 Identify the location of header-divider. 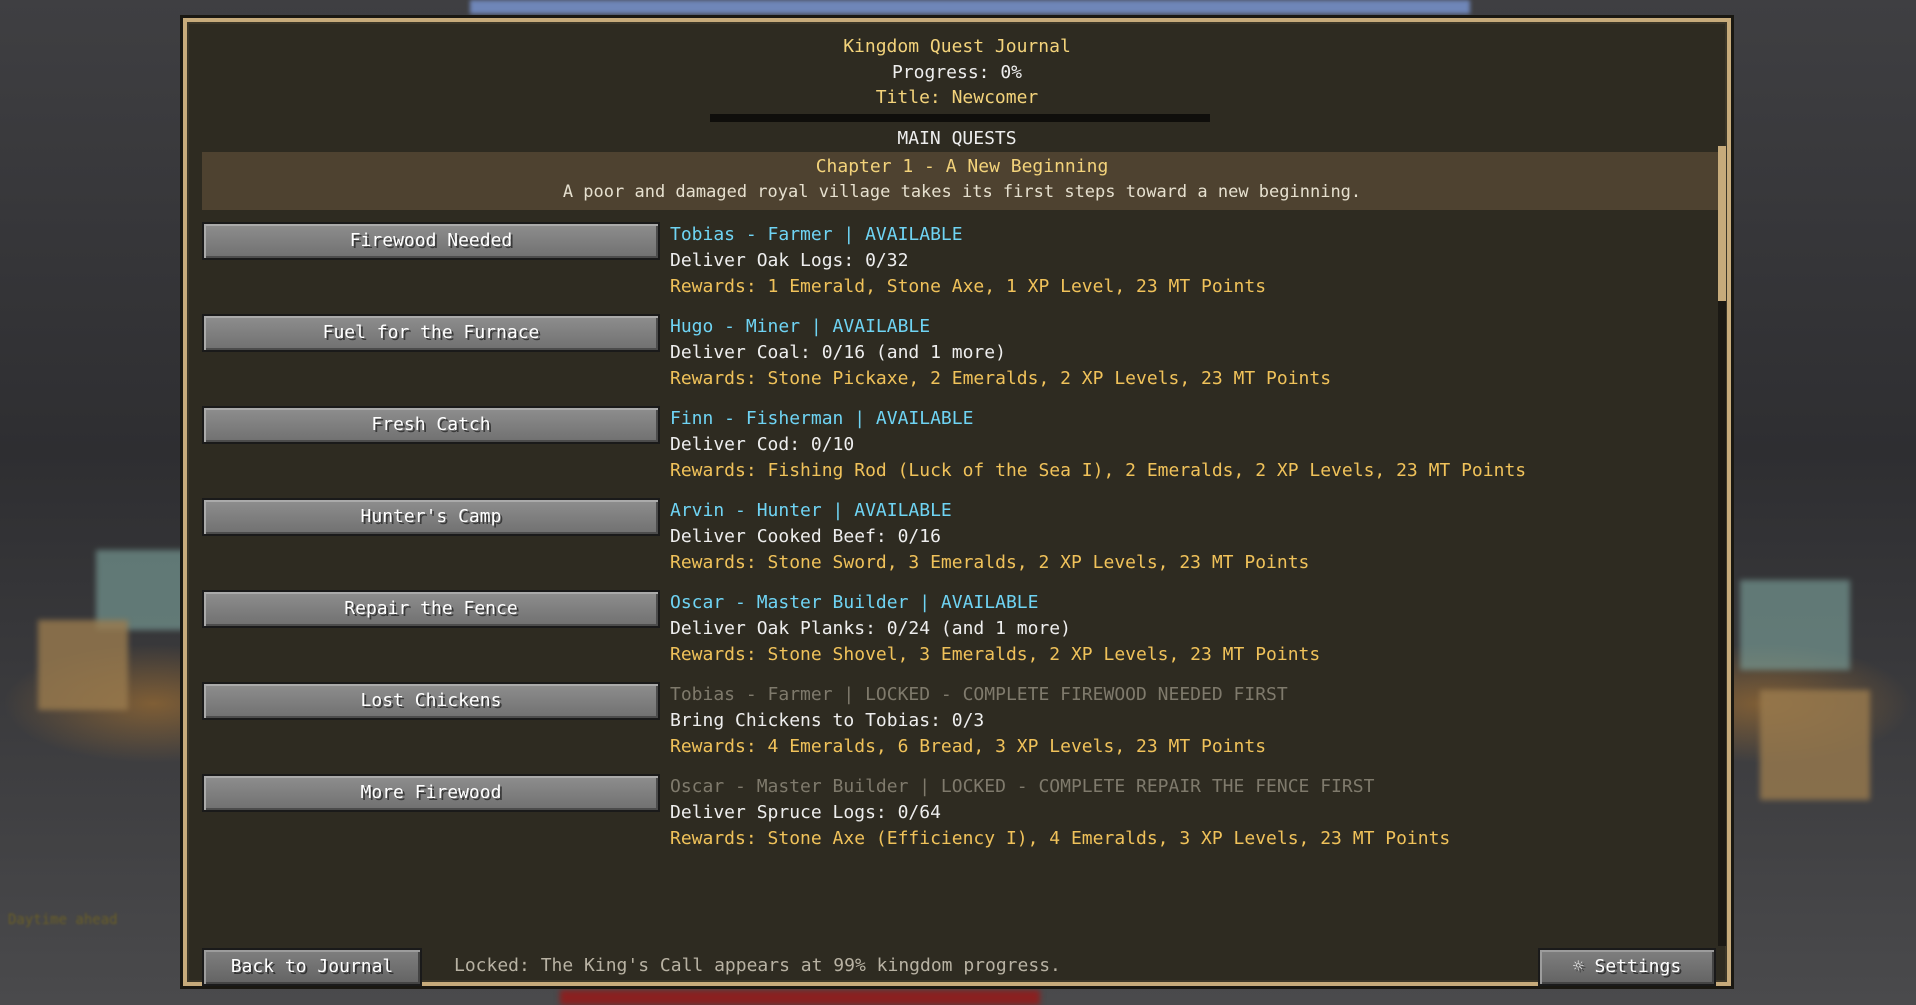
(960, 118).